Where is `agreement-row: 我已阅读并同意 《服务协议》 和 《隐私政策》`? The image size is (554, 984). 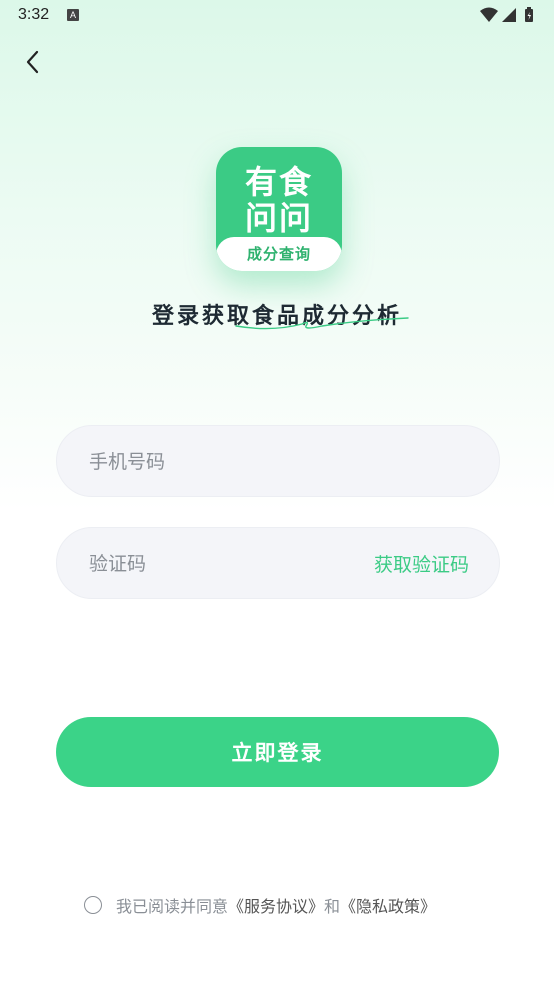 agreement-row: 我已阅读并同意 《服务协议》 和 《隐私政策》 is located at coordinates (260, 905).